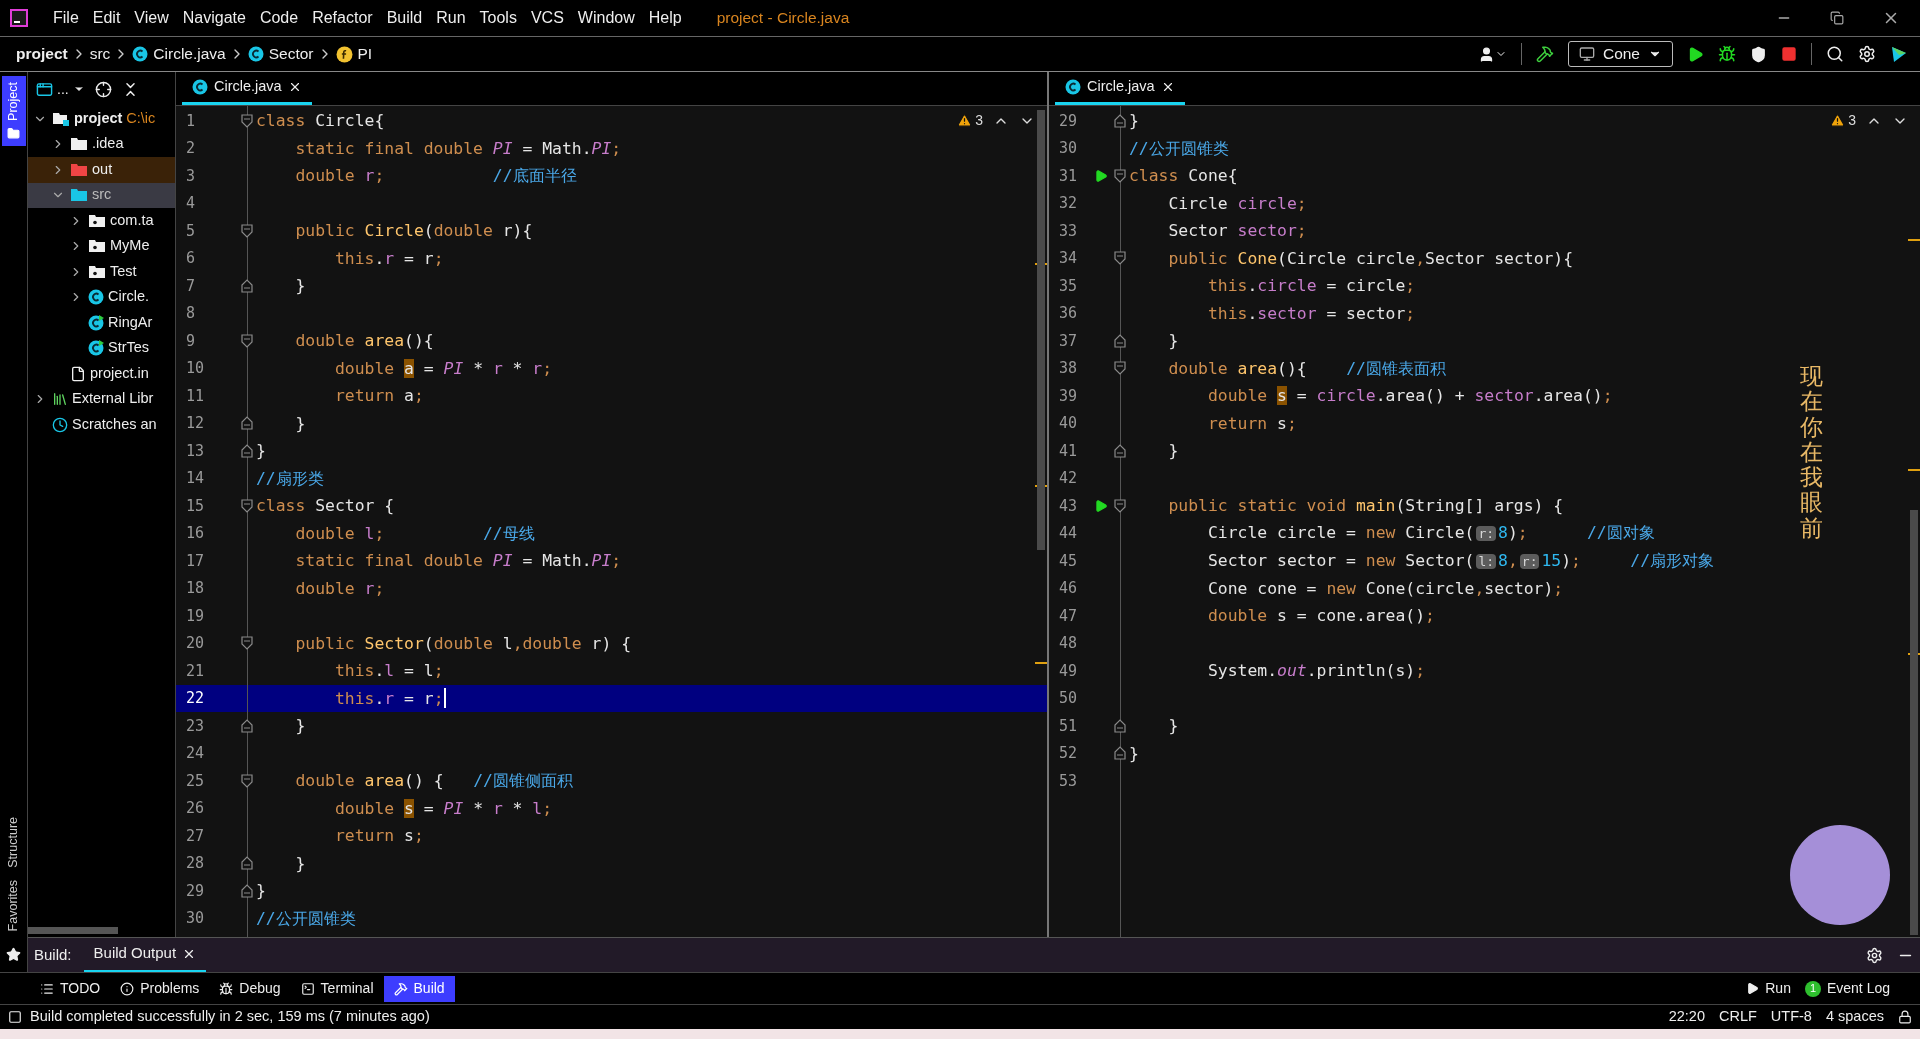  I want to click on restore-icon, so click(1837, 18).